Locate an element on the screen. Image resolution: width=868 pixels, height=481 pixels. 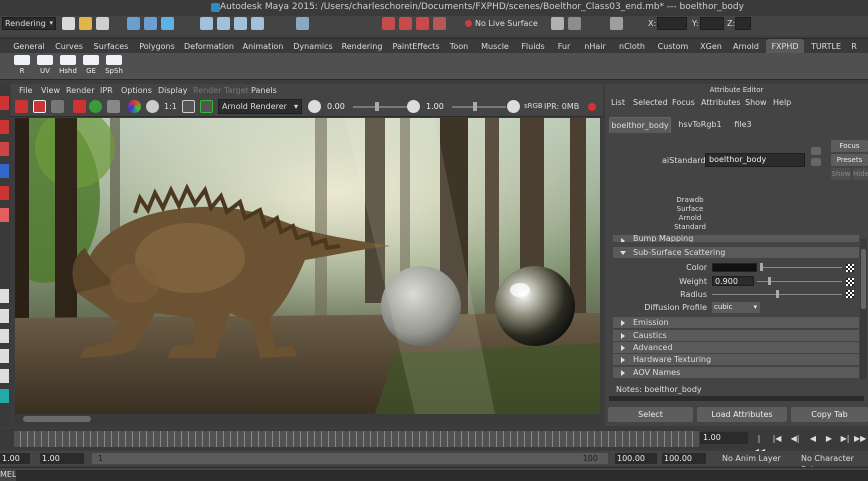
layout-hypershade-icon is located at coordinates (4, 396).